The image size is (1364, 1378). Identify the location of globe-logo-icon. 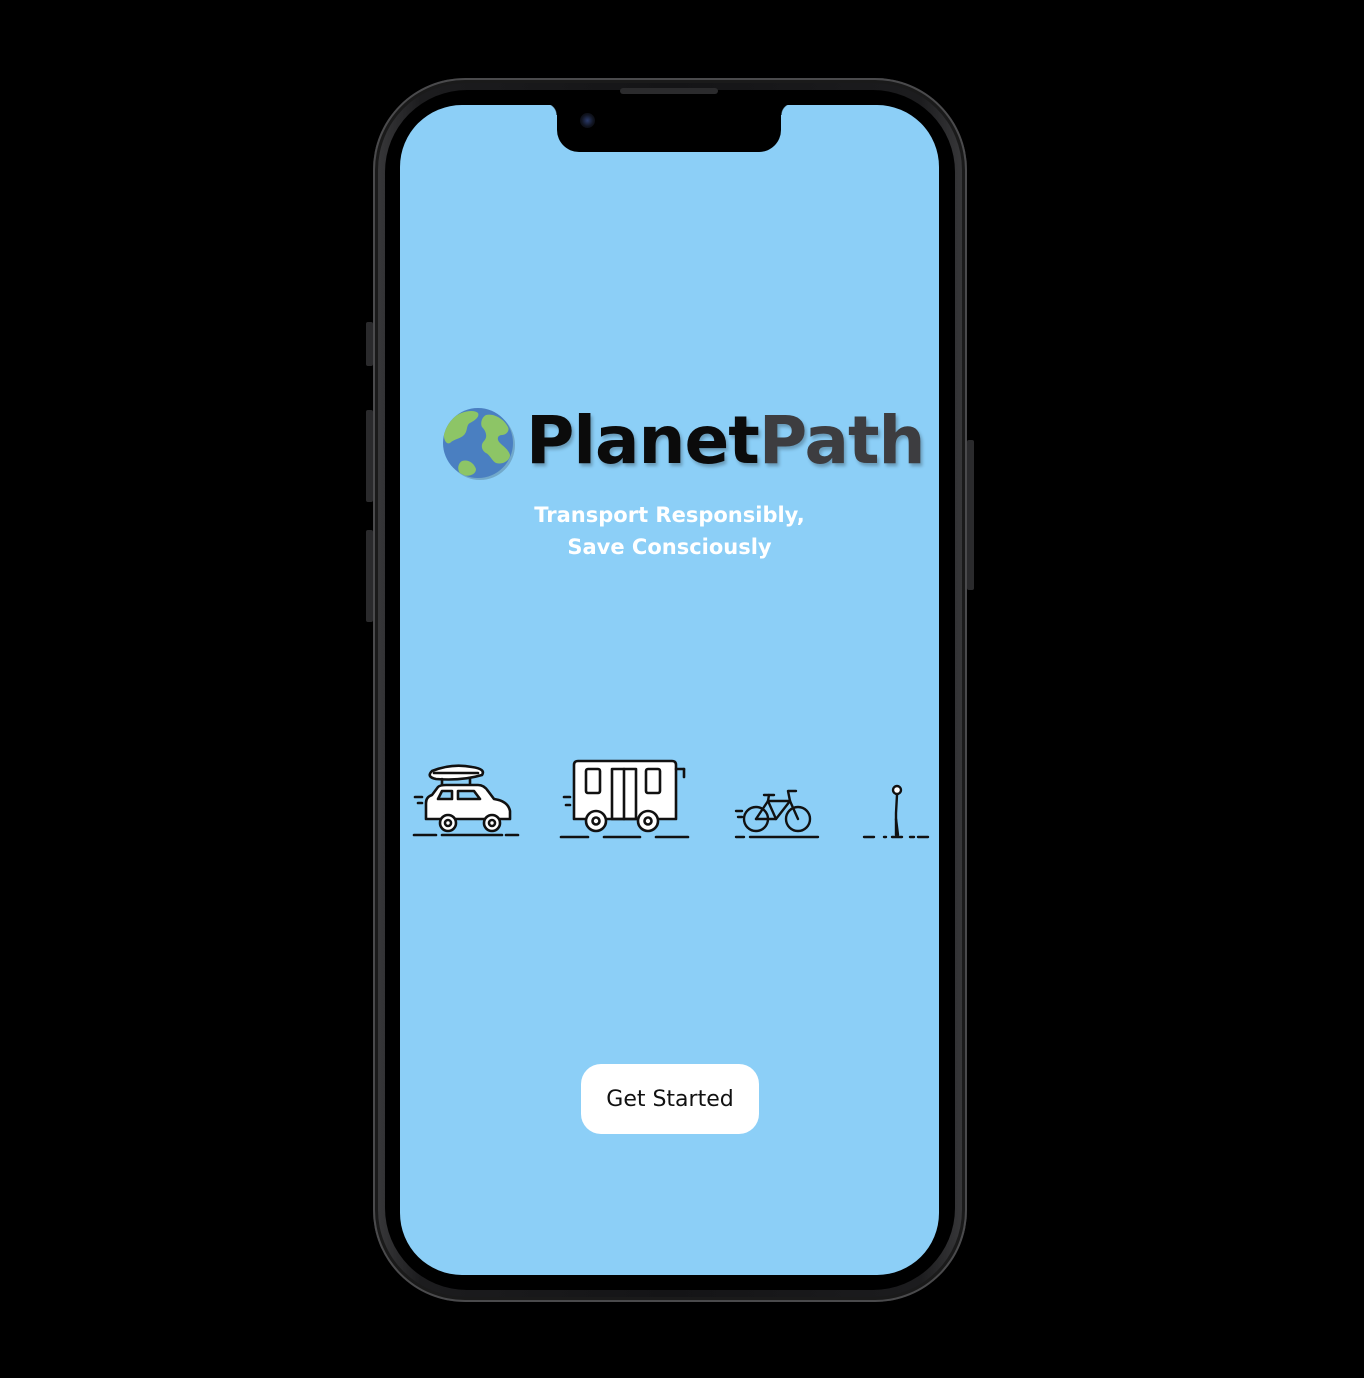
(479, 444).